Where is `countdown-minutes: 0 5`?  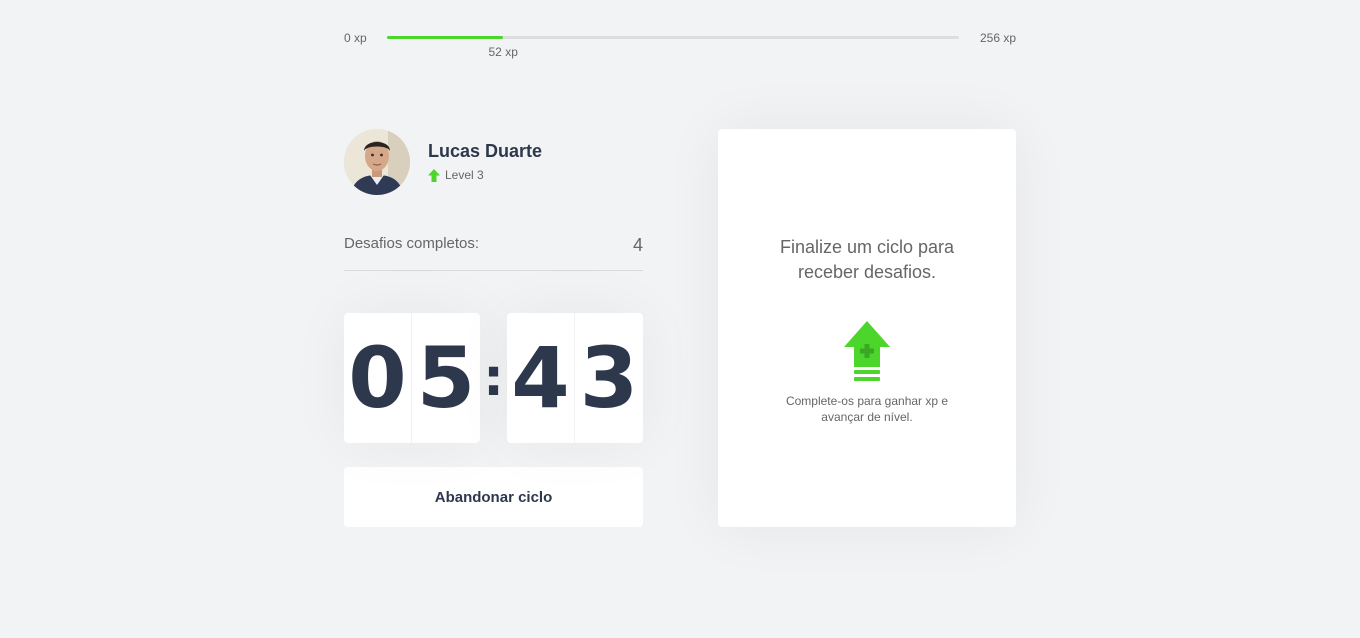 countdown-minutes: 0 5 is located at coordinates (412, 378).